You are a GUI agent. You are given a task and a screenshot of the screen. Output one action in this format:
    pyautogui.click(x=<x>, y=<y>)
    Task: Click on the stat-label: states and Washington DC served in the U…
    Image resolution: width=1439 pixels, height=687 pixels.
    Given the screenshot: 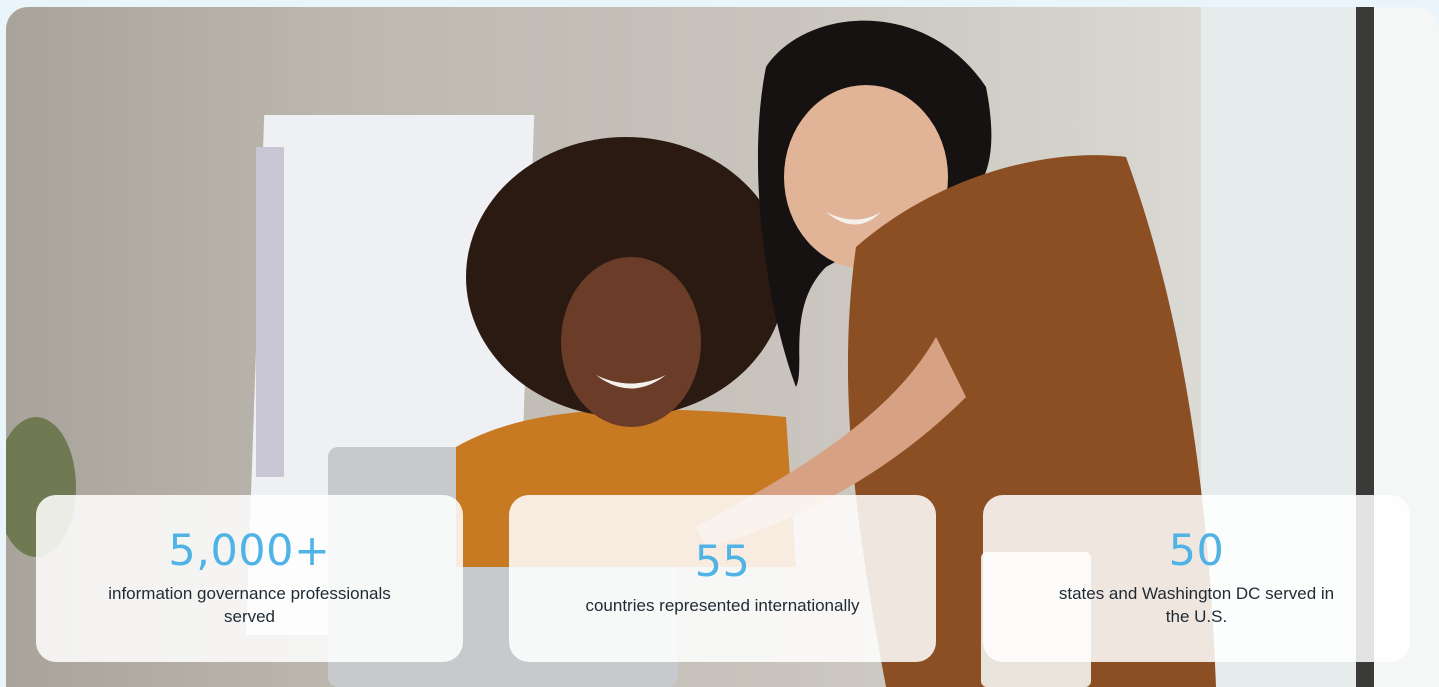 What is the action you would take?
    pyautogui.click(x=1196, y=605)
    